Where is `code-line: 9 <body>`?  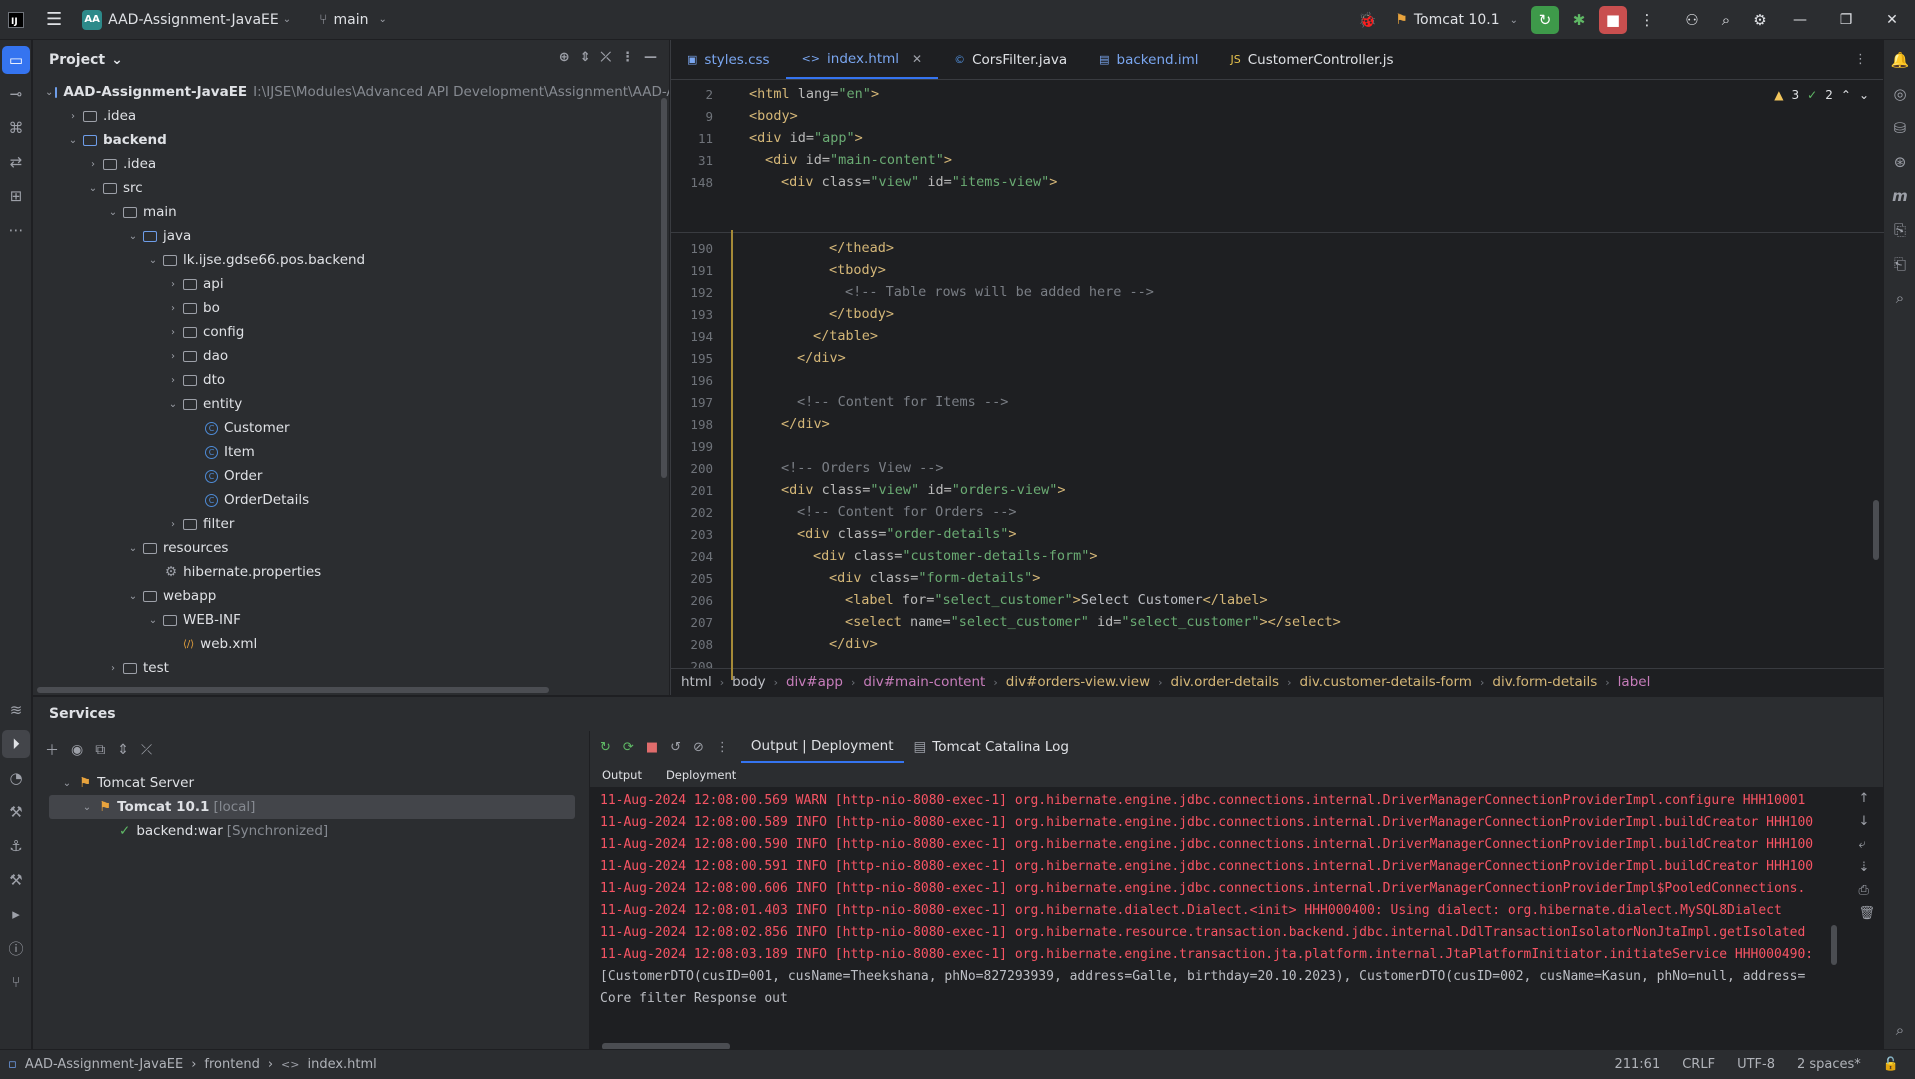
code-line: 9 <body> is located at coordinates (1277, 116).